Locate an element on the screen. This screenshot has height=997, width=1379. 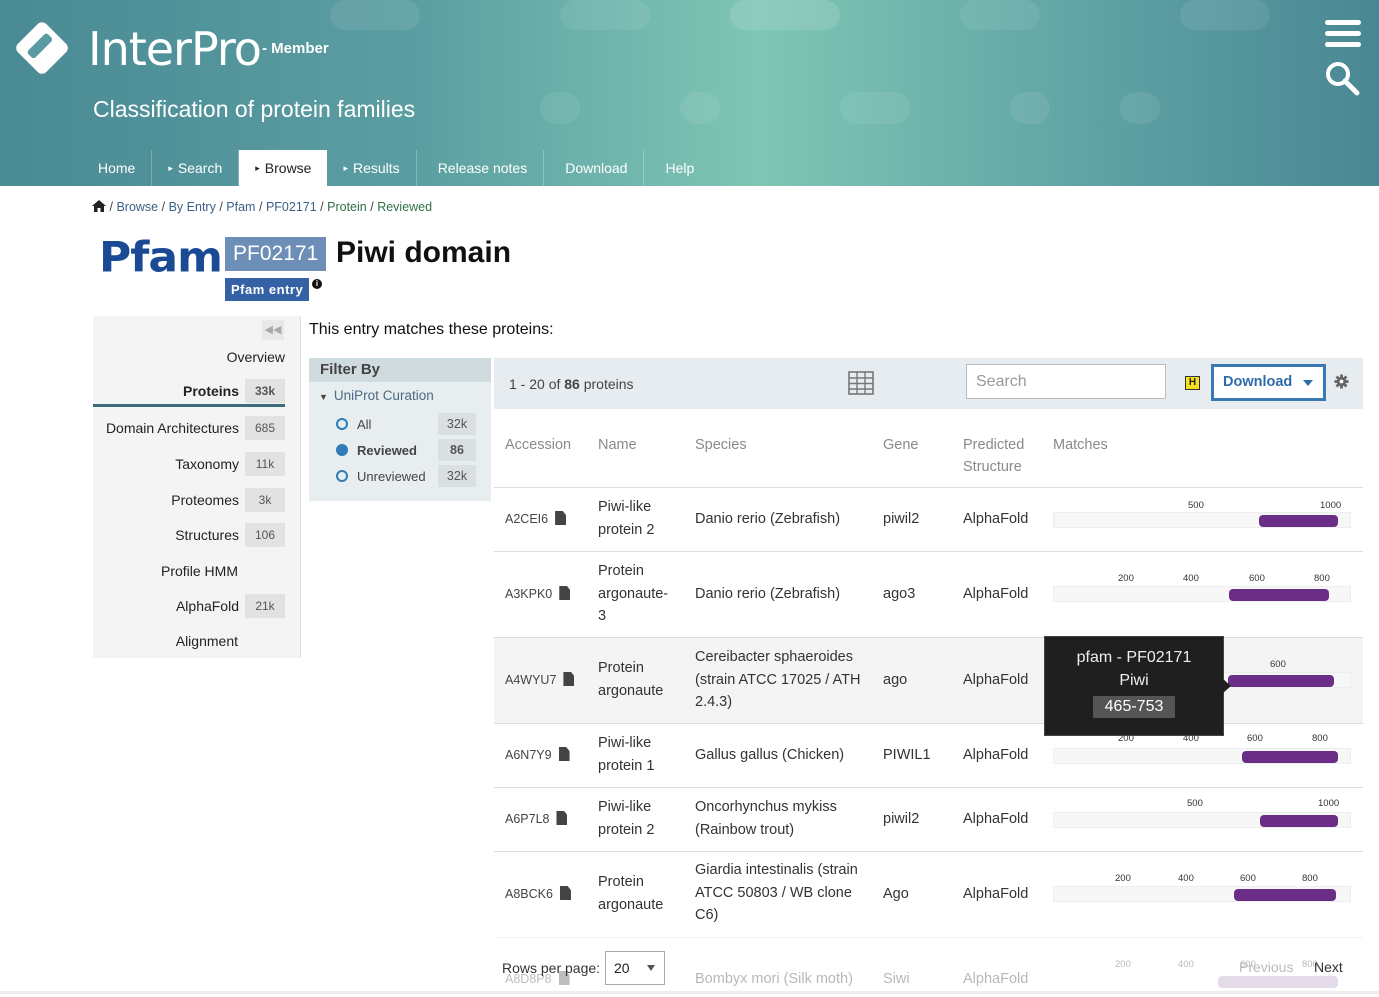
col-accession: Accession is located at coordinates (538, 445).